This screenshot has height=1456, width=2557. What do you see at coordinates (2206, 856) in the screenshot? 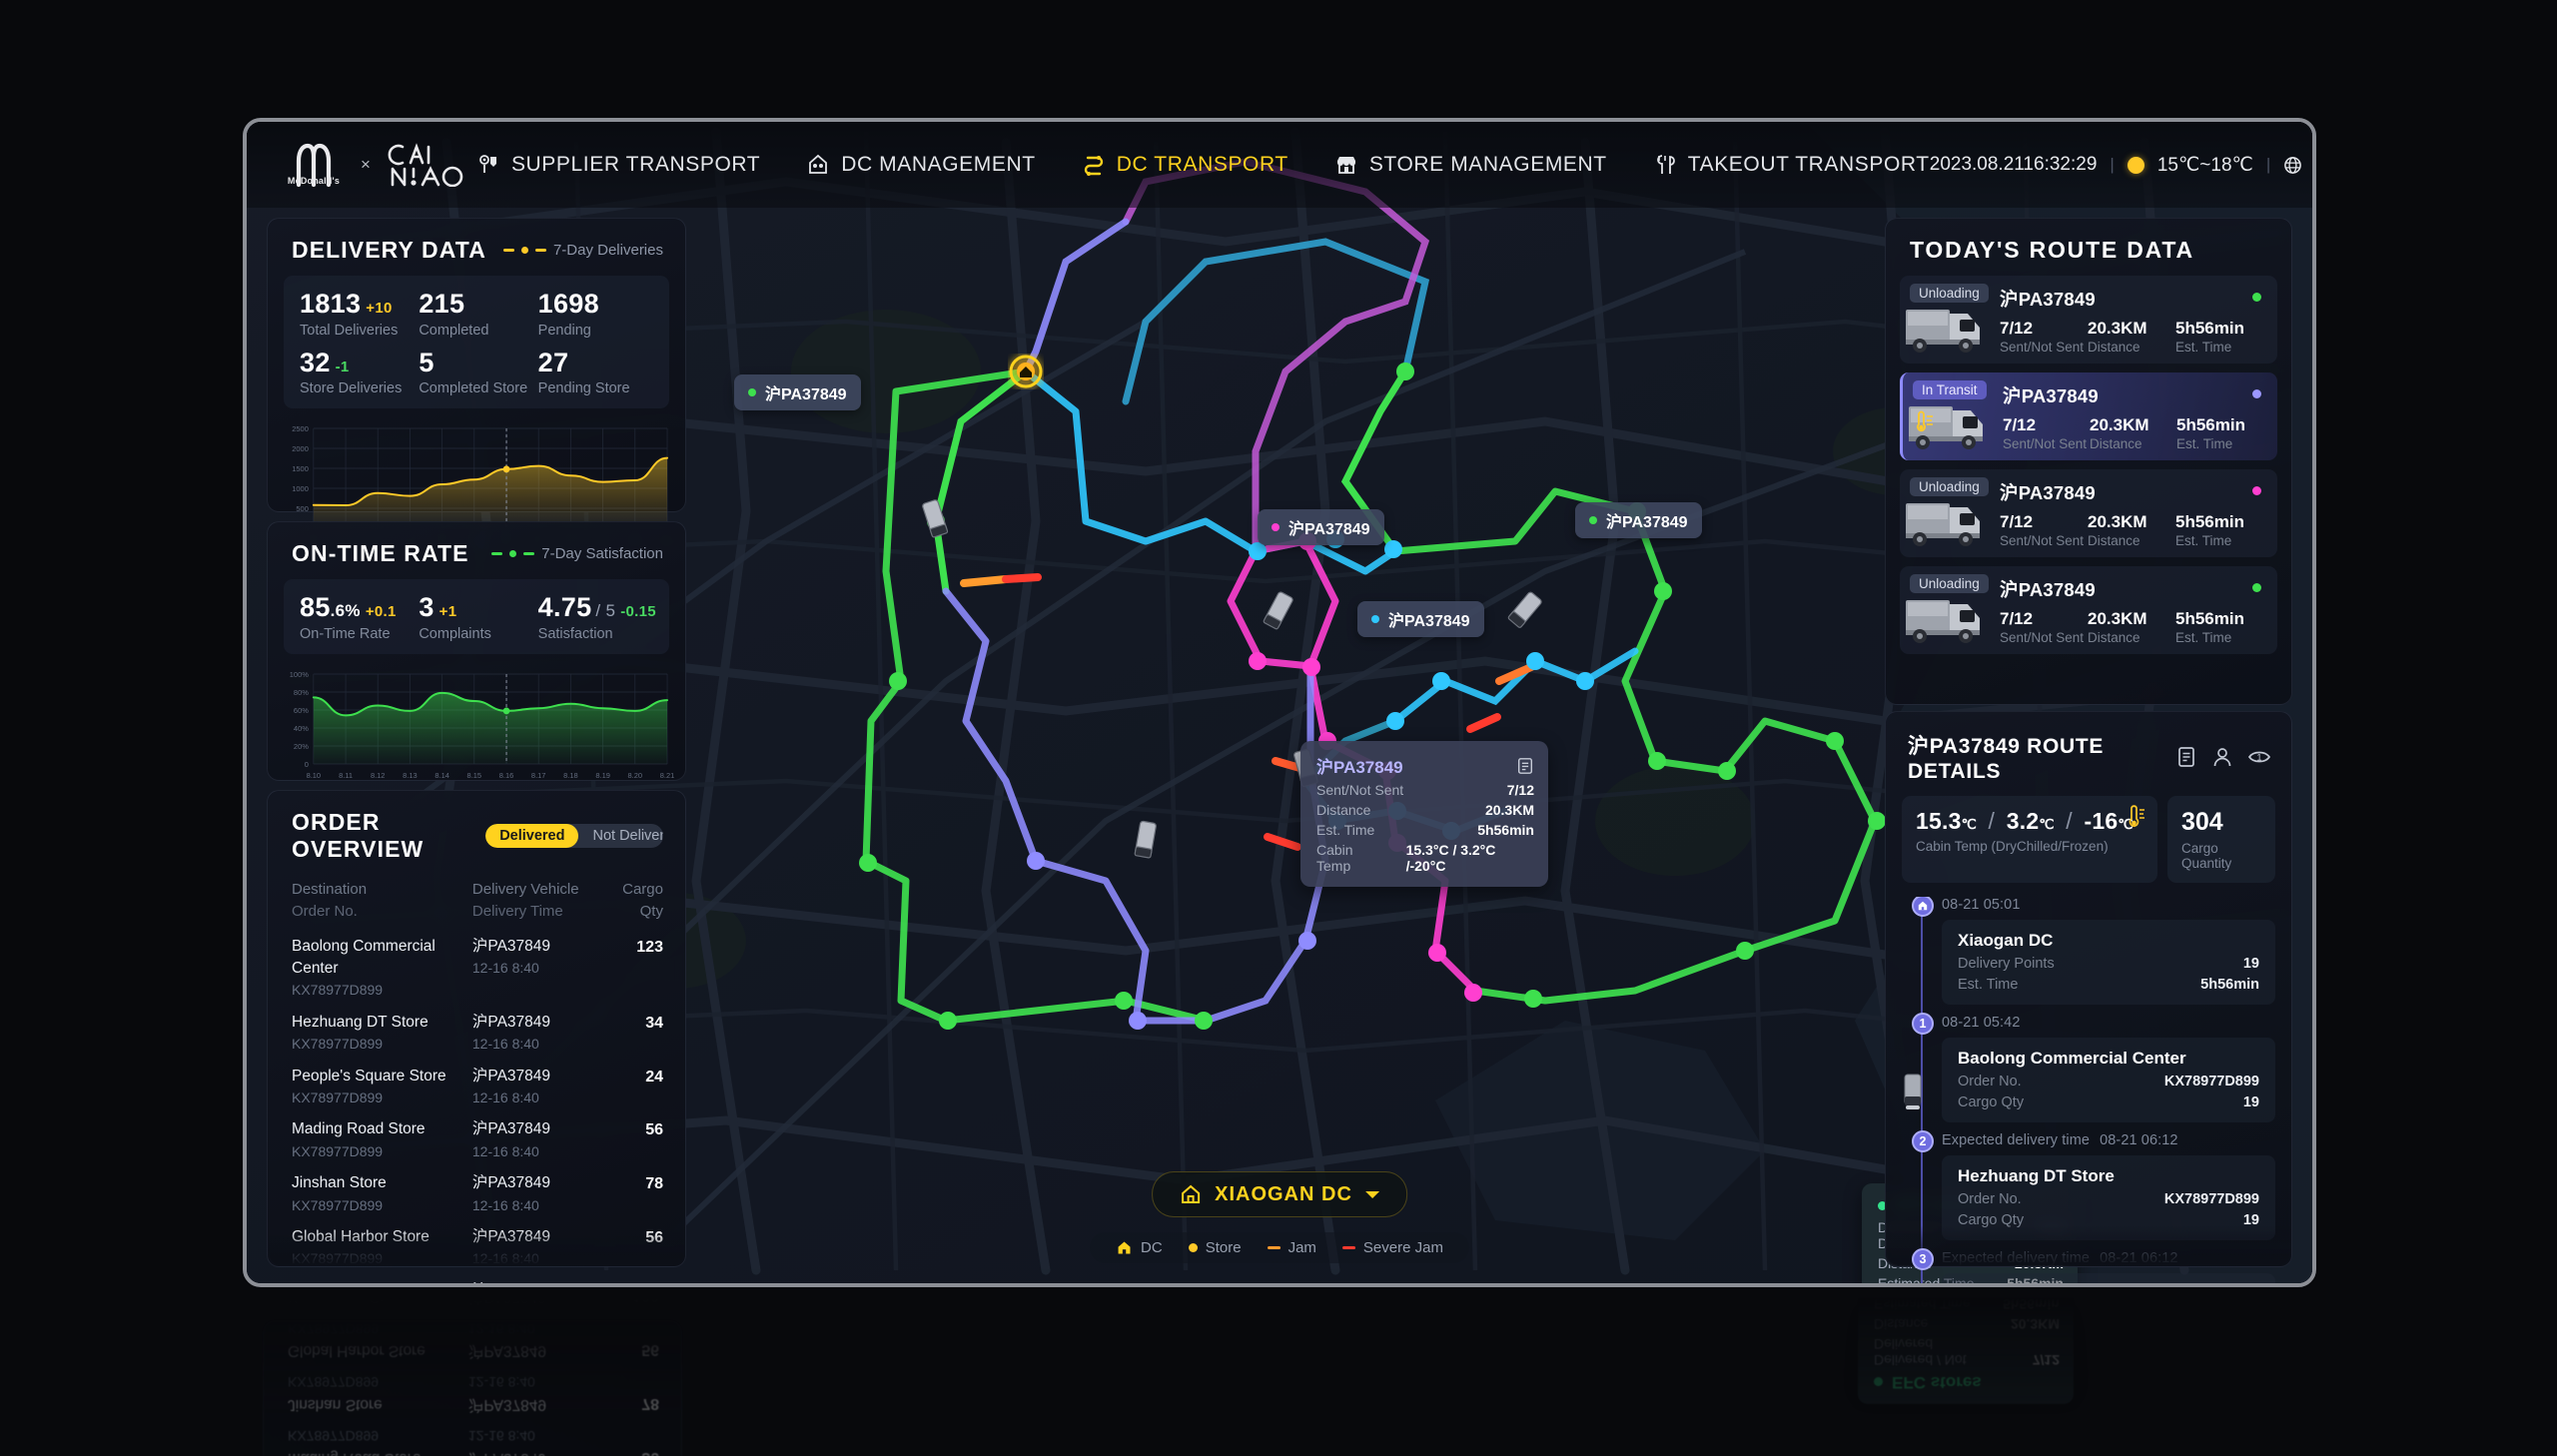
I see `cargo-quantity-label: Cargo Quantity` at bounding box center [2206, 856].